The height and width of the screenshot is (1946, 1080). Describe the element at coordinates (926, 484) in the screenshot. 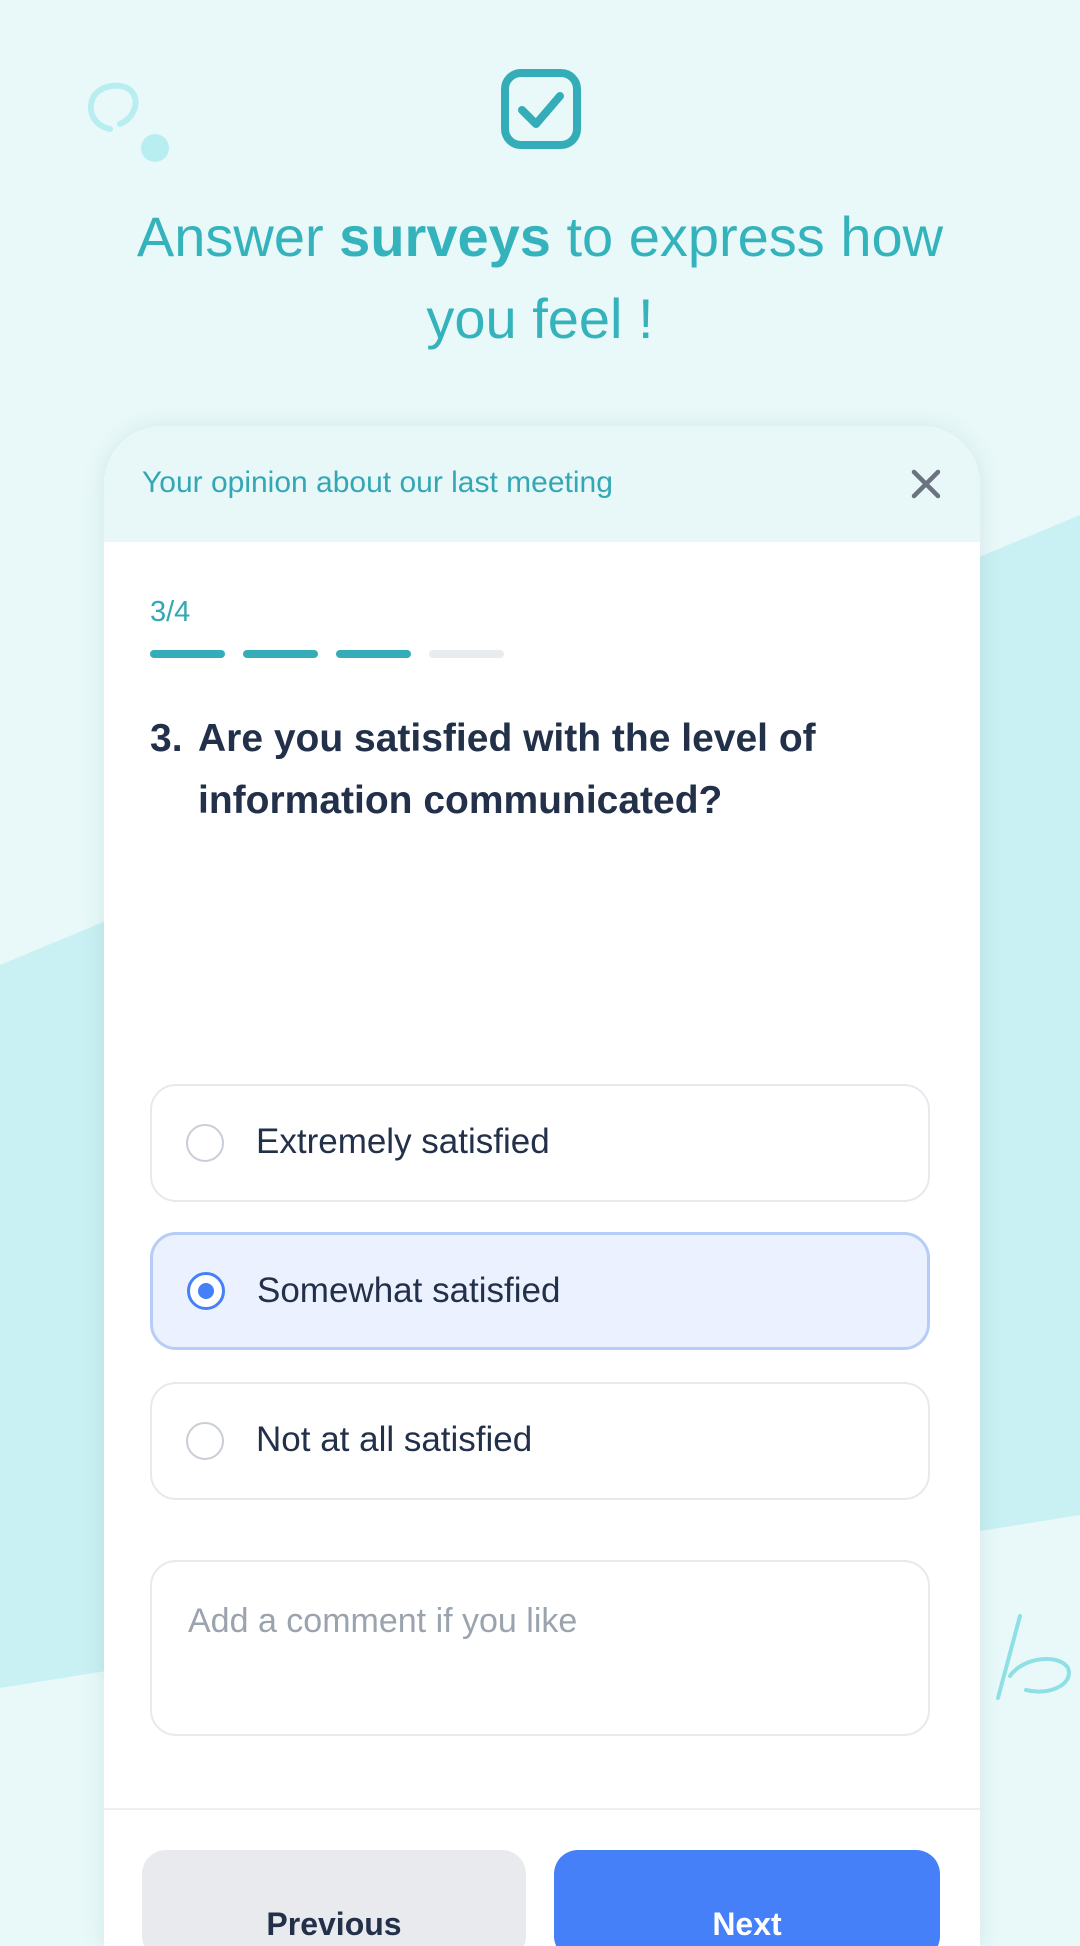

I see `close-icon` at that location.